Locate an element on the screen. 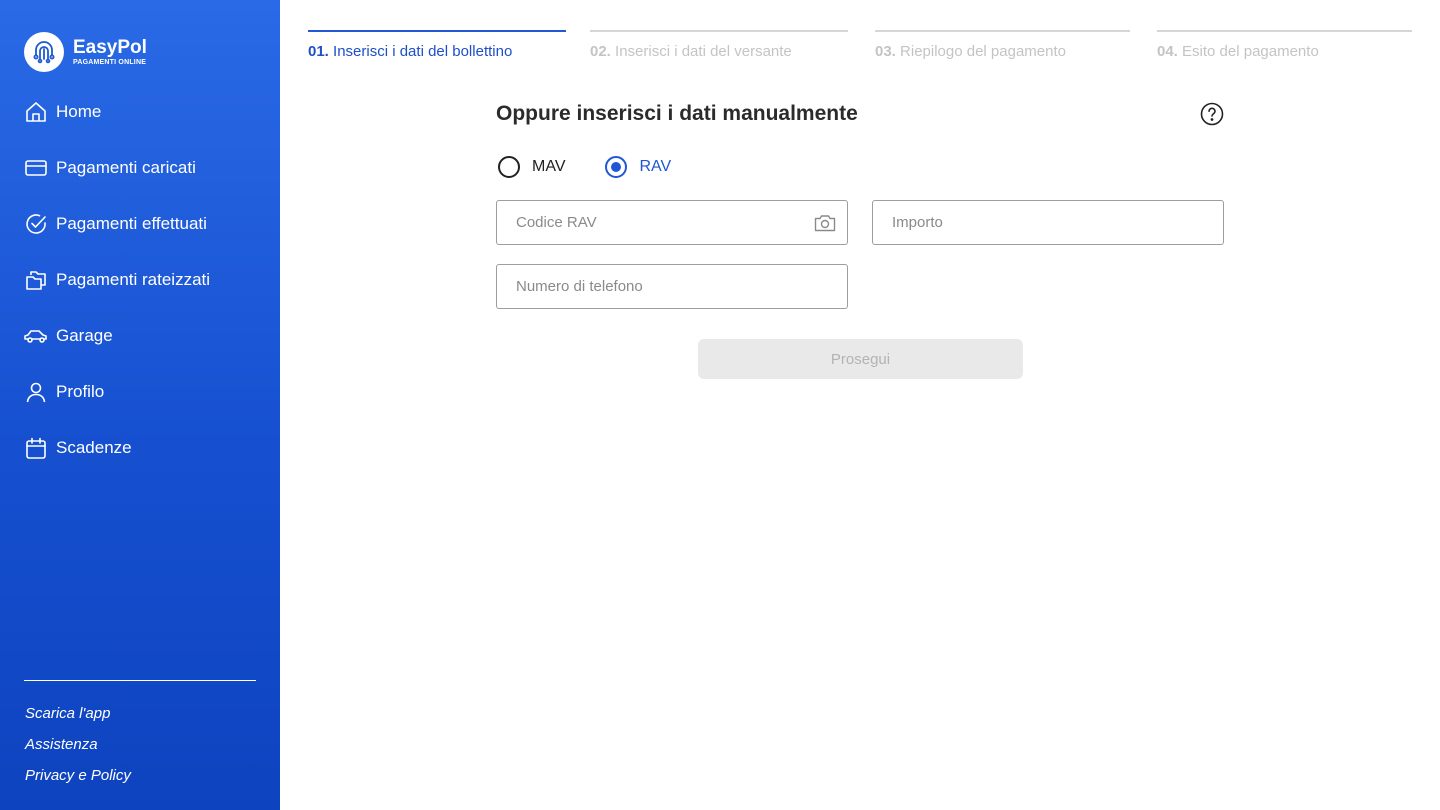 The image size is (1440, 810). codice-rav-field is located at coordinates (672, 222).